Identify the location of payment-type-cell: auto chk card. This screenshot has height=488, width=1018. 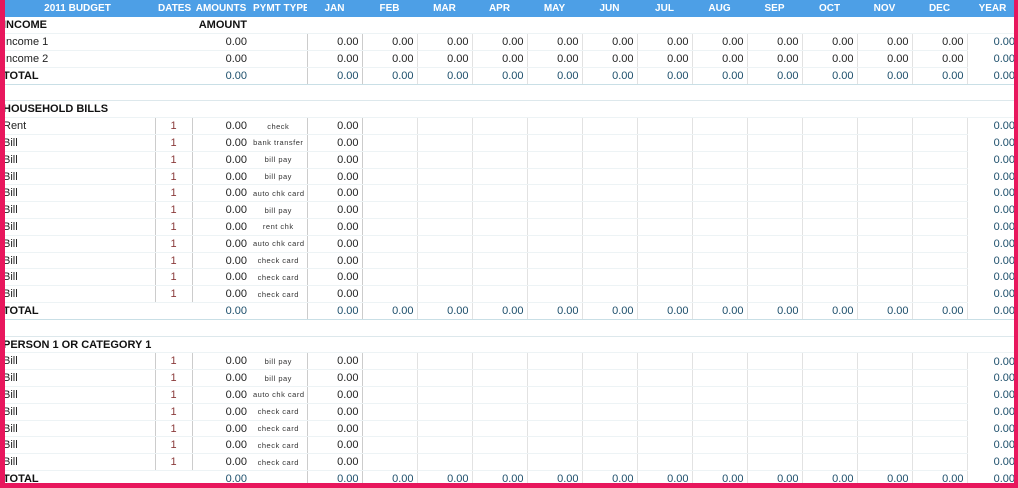
(278, 244).